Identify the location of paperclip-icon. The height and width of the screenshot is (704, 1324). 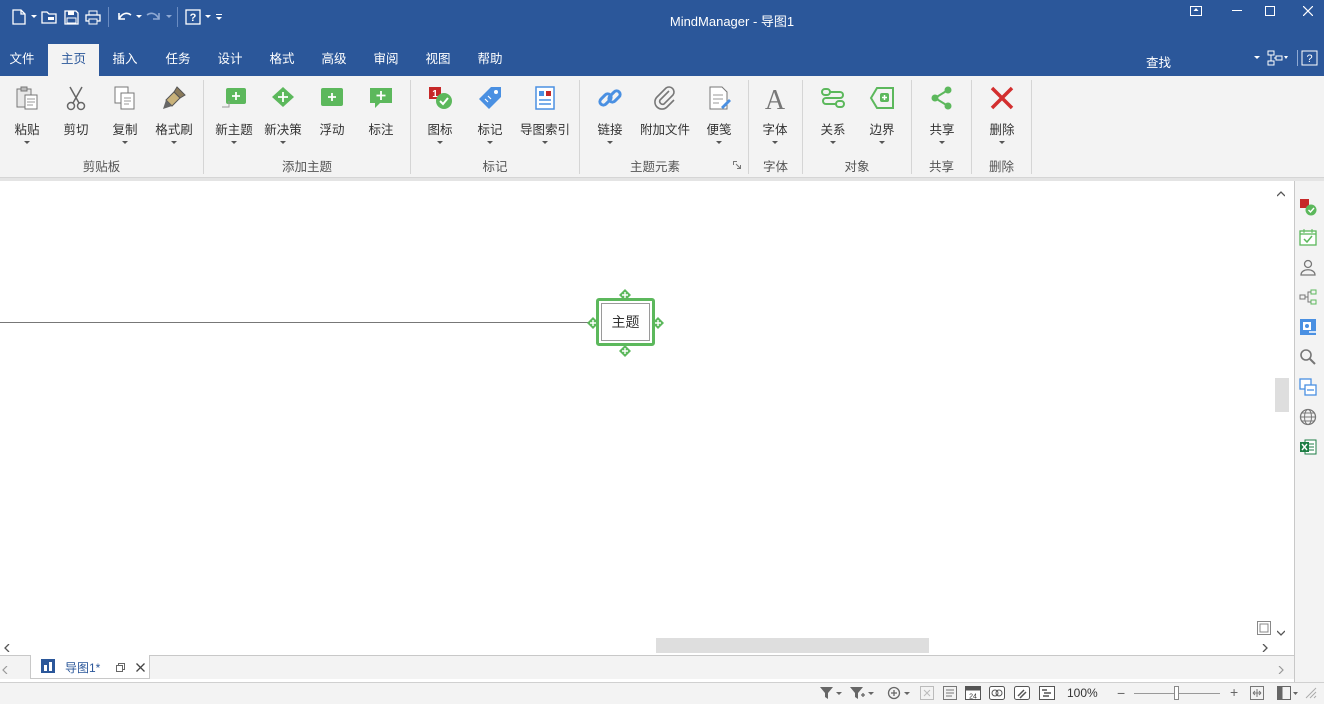
(665, 98).